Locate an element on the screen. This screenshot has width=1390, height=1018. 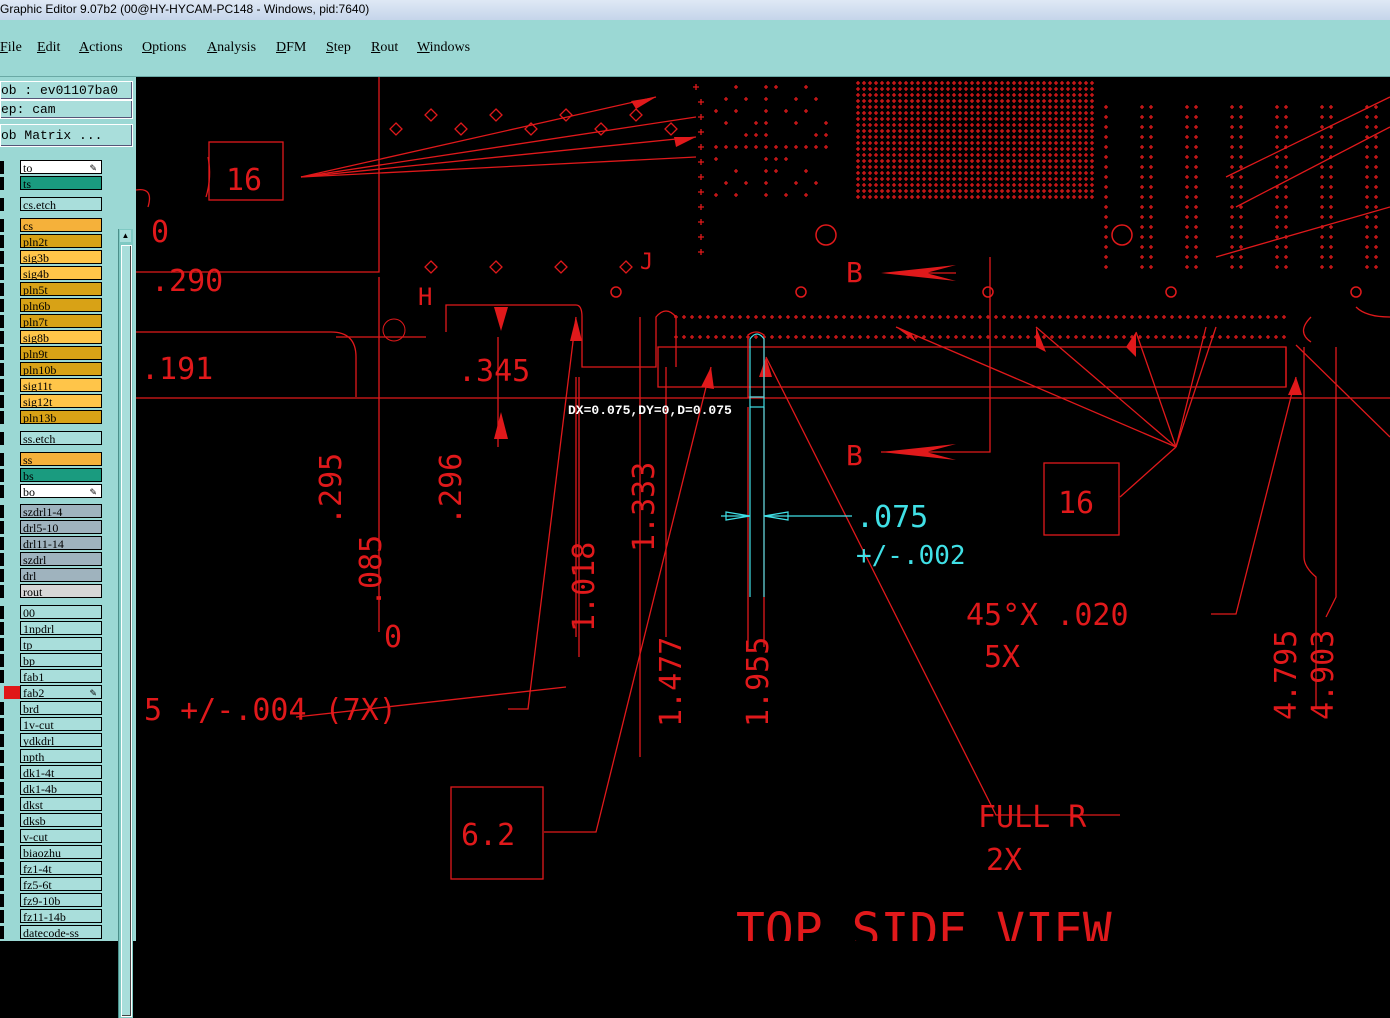
layer-row: pln6b is located at coordinates (53, 305).